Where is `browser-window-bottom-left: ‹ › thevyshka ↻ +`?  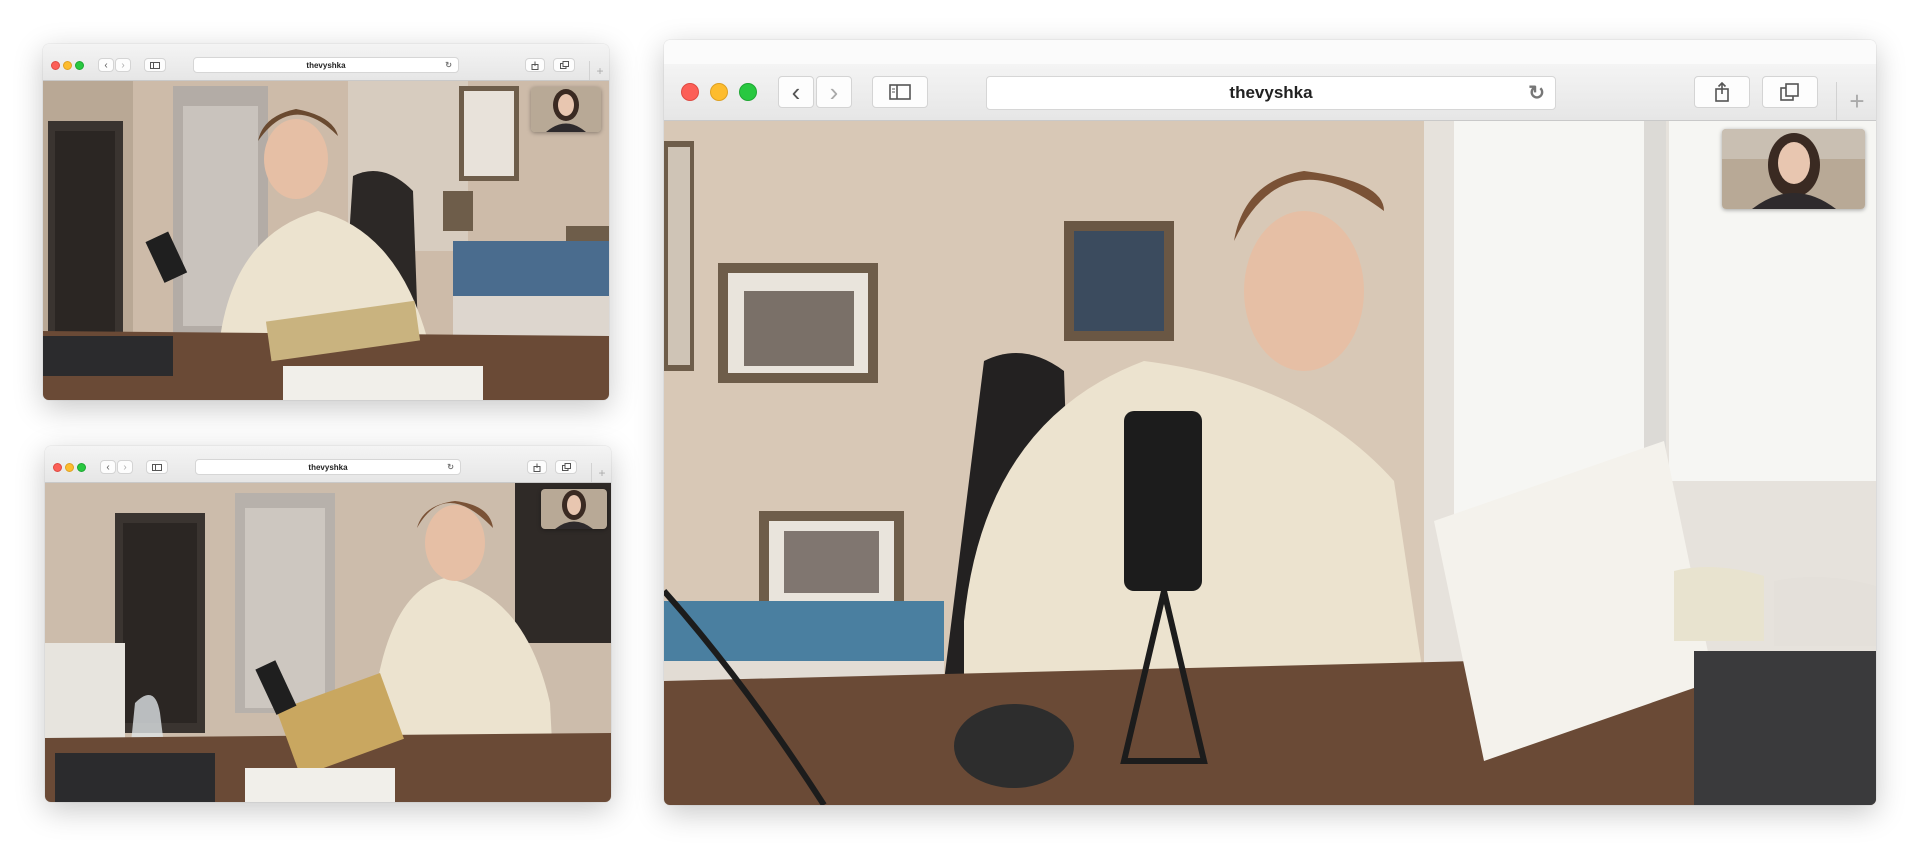 browser-window-bottom-left: ‹ › thevyshka ↻ + is located at coordinates (328, 624).